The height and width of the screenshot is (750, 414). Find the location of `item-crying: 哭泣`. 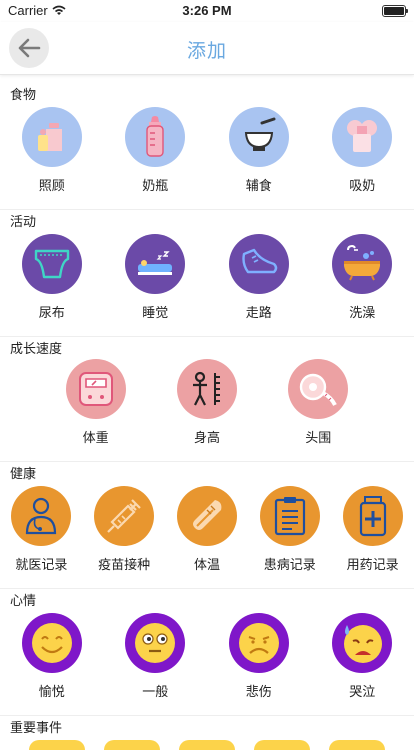

item-crying: 哭泣 is located at coordinates (362, 664).